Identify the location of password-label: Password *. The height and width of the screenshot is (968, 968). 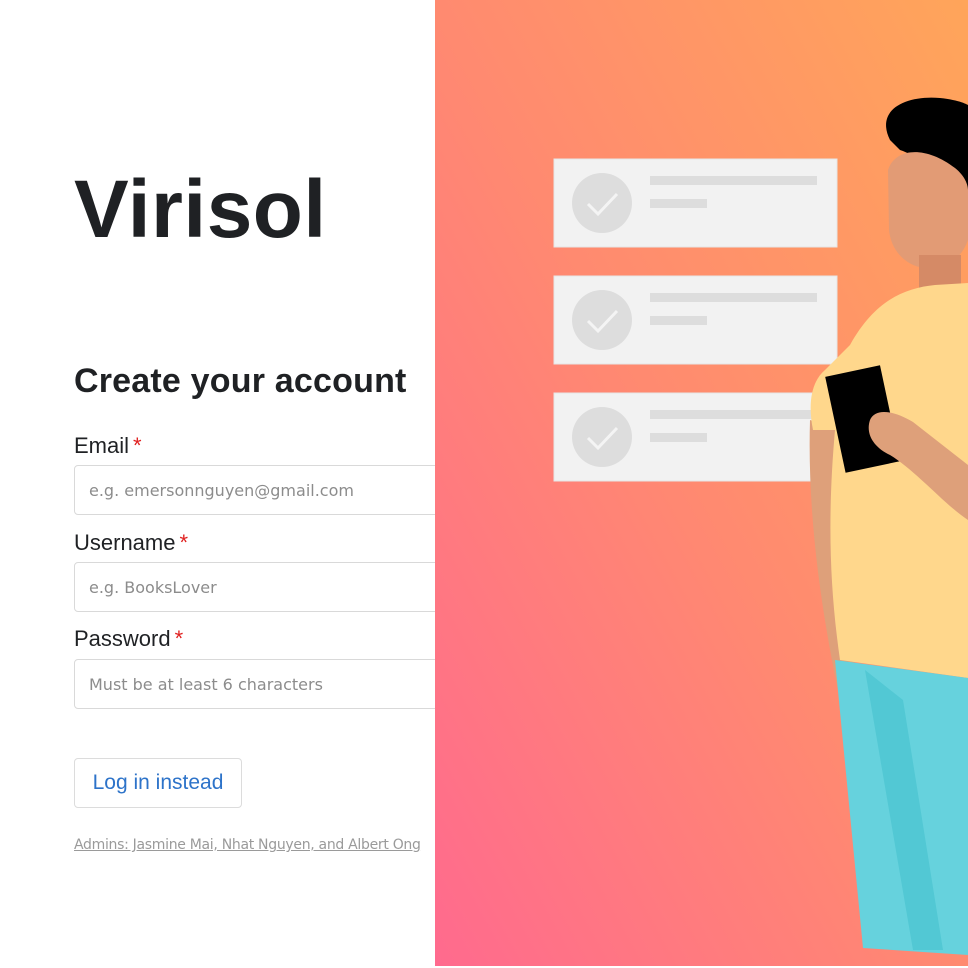
(128, 639).